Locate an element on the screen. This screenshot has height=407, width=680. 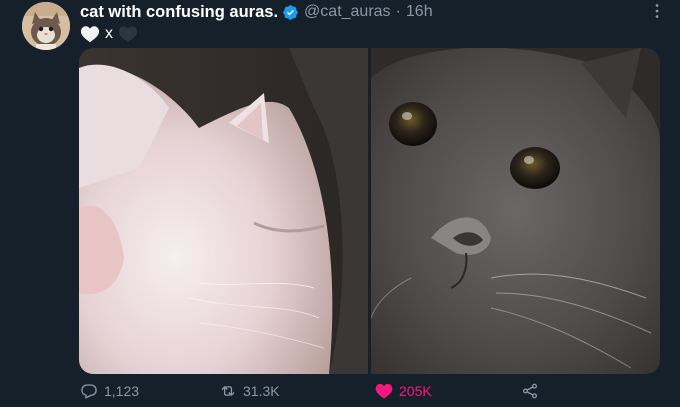
tweet-text-separator: x is located at coordinates (109, 33).